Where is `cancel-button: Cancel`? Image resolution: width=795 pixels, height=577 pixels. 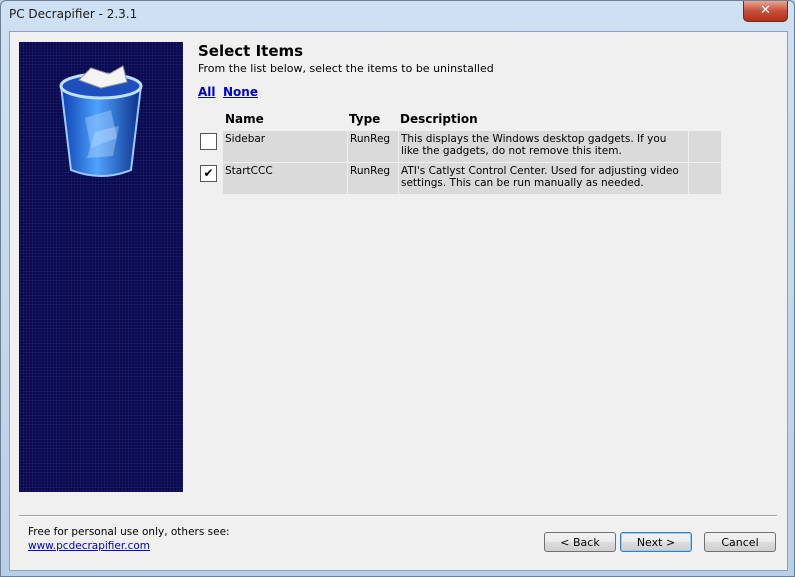
cancel-button: Cancel is located at coordinates (740, 542).